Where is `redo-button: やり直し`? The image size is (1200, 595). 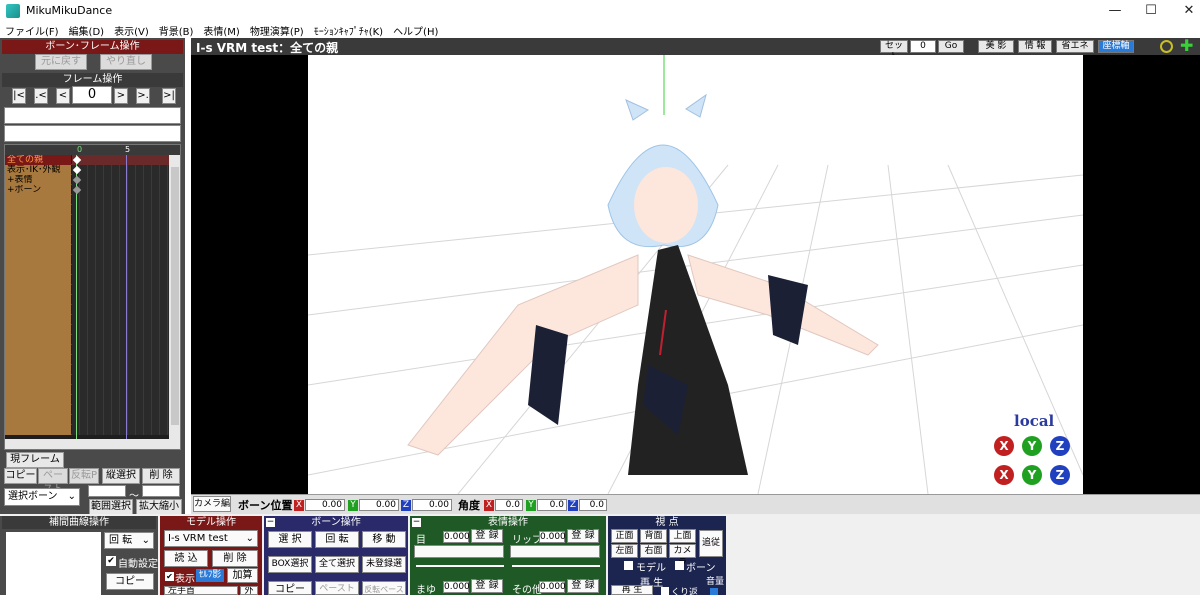 redo-button: やり直し is located at coordinates (126, 62).